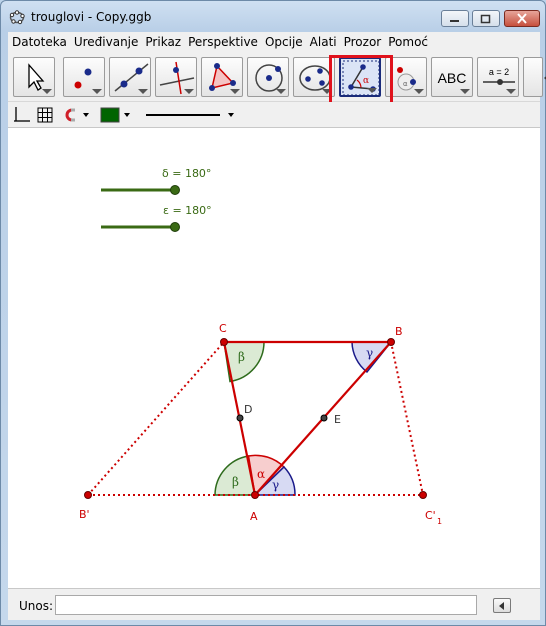  What do you see at coordinates (156, 418) in the screenshot?
I see `dotted-line-bprime-c` at bounding box center [156, 418].